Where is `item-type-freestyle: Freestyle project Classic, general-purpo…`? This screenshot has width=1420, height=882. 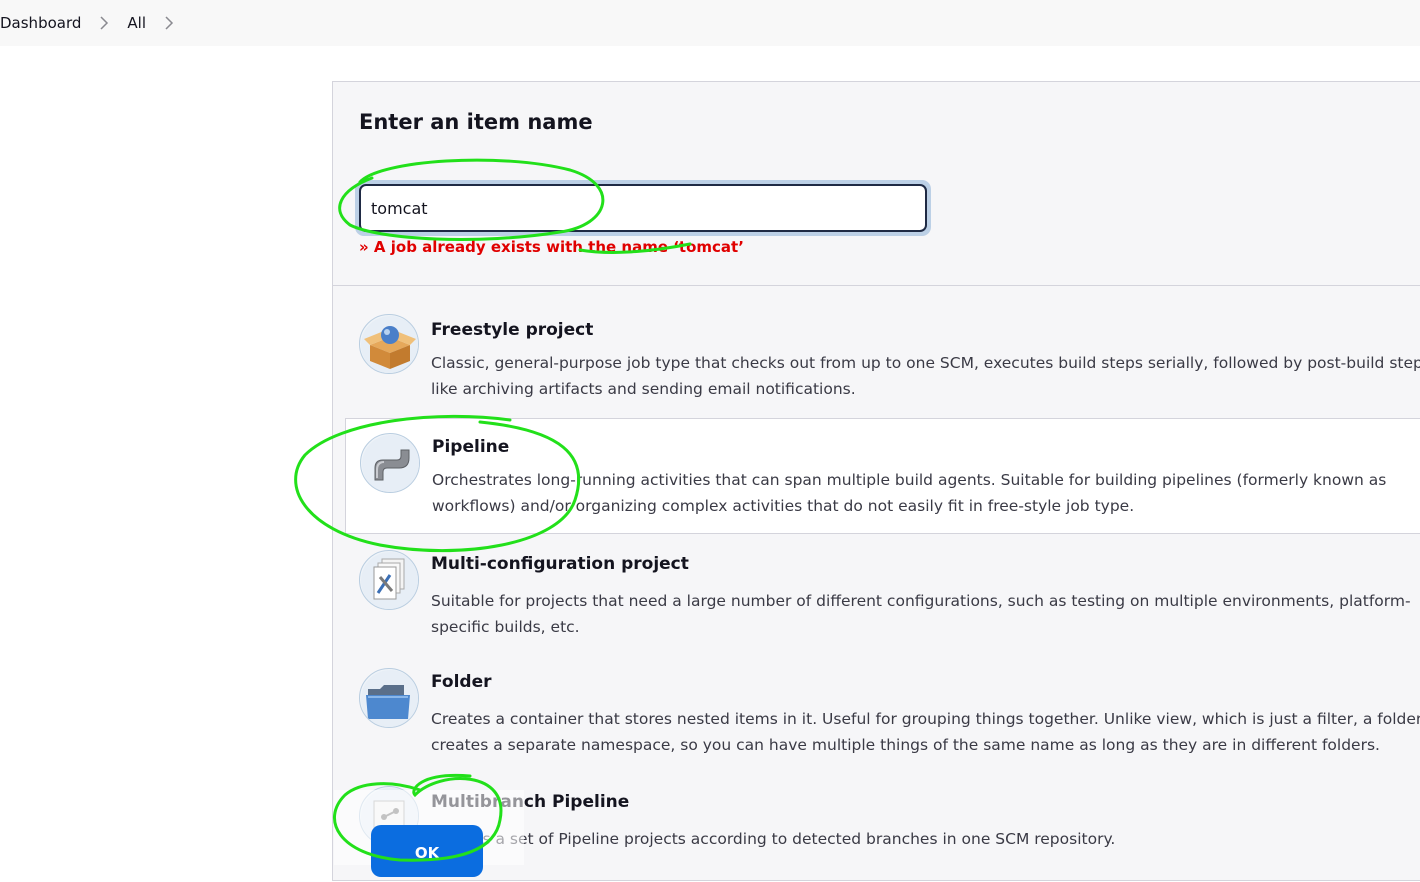 item-type-freestyle: Freestyle project Classic, general-purpo… is located at coordinates (882, 359).